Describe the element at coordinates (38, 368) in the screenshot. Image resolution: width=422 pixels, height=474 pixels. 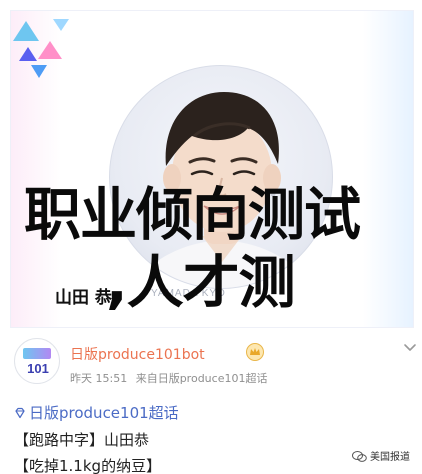
I see `avatar-logo-text: 101` at that location.